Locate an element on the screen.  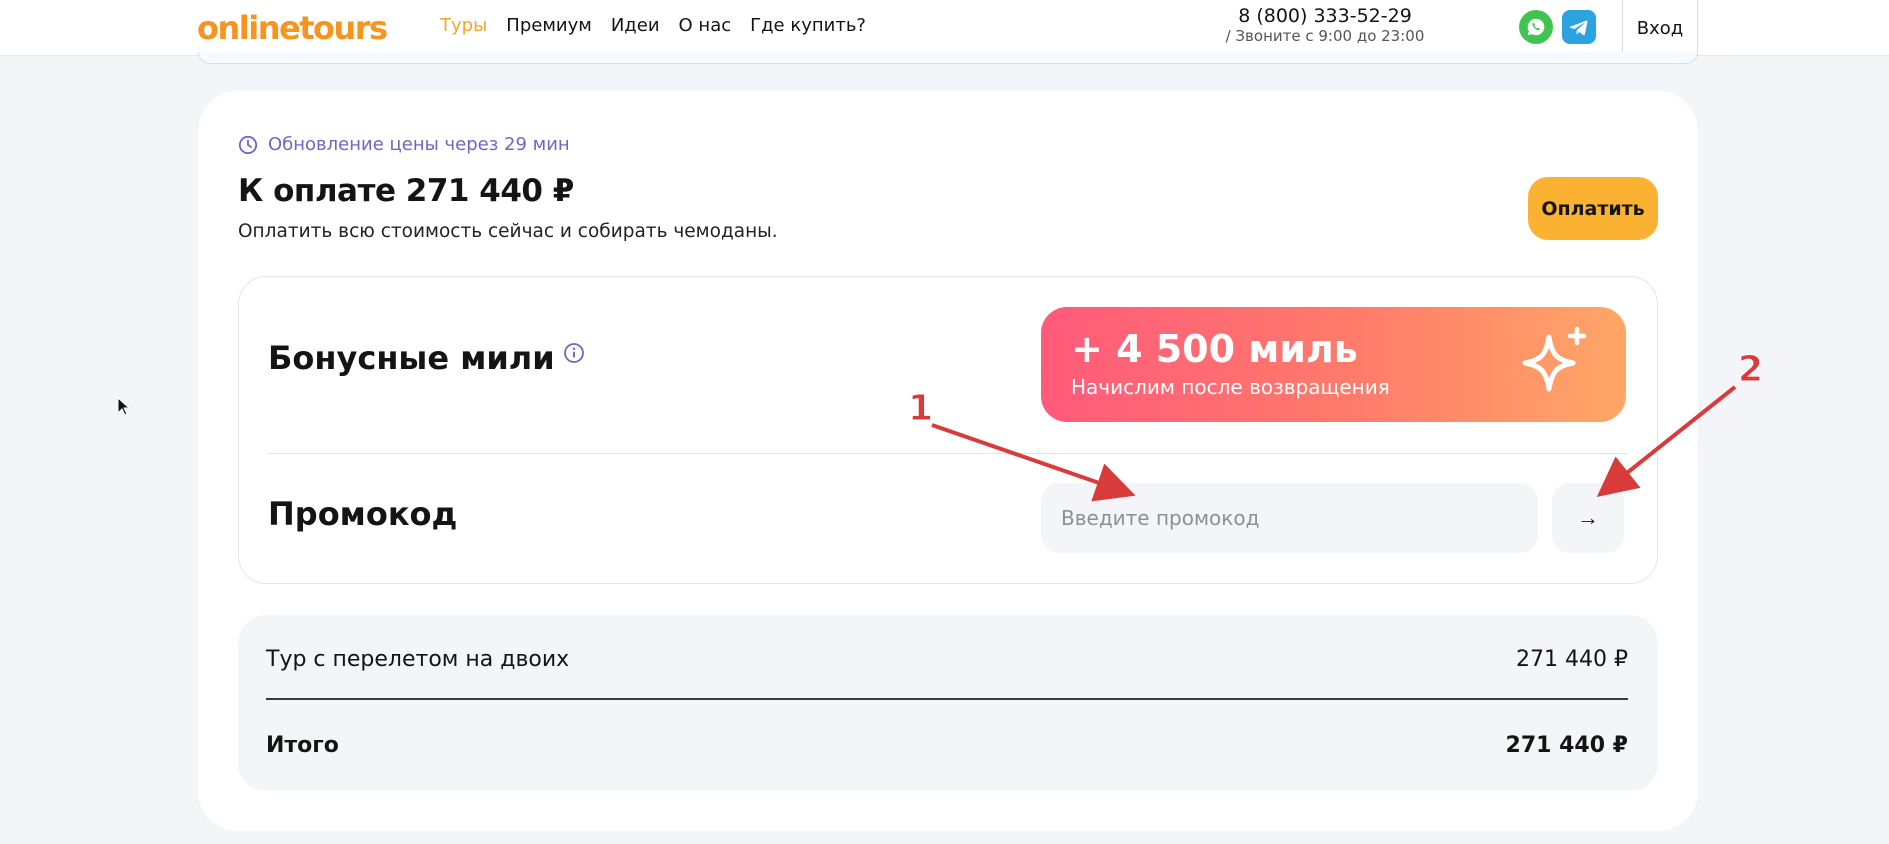
bonus-miles-title: Бонусные мили is located at coordinates (411, 358).